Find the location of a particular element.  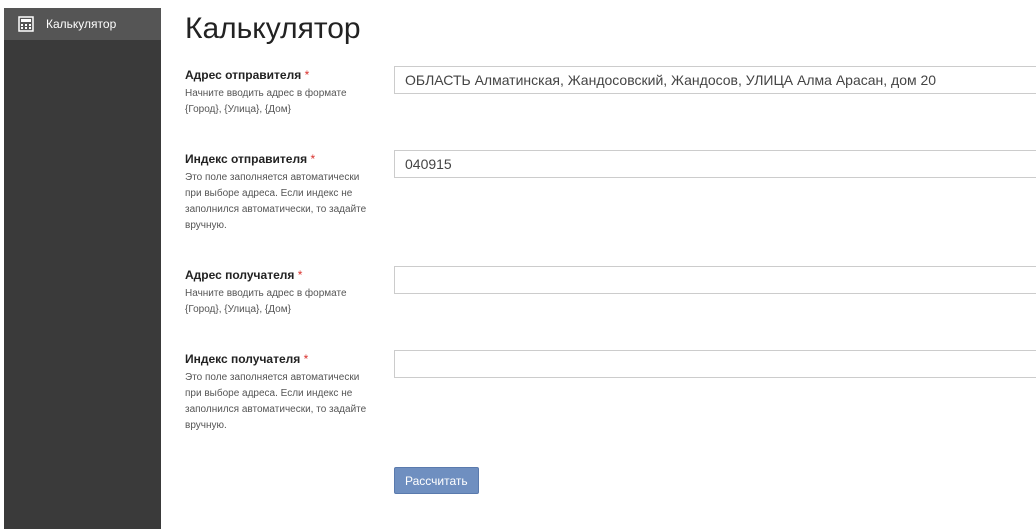

sidebar-item-label: Калькулятор is located at coordinates (81, 24).